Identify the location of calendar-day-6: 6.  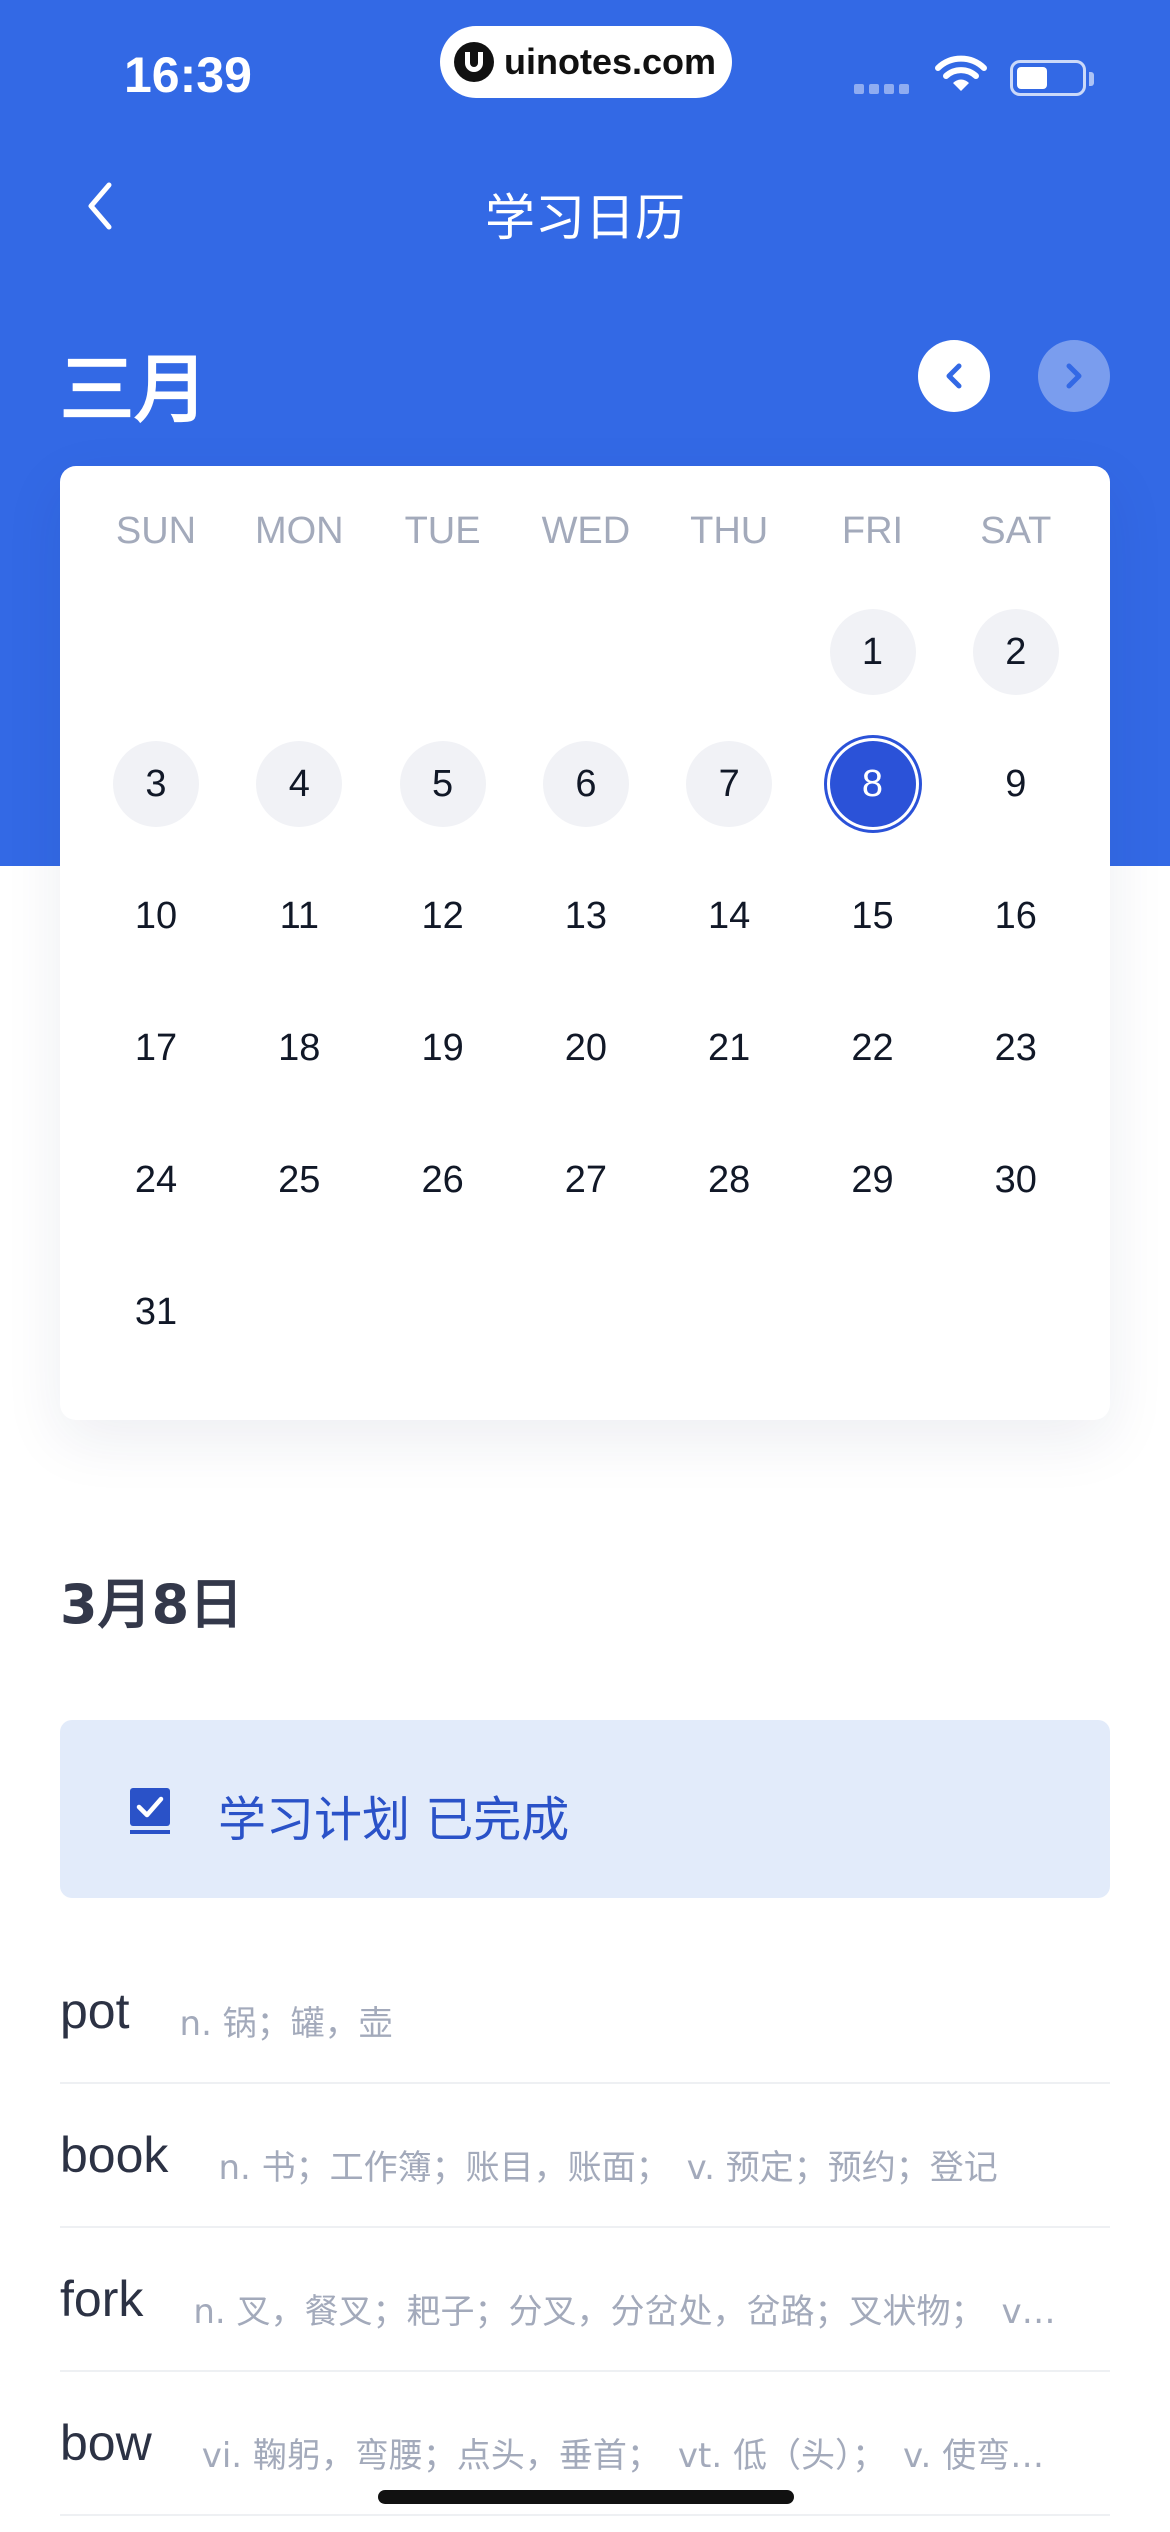
(585, 784).